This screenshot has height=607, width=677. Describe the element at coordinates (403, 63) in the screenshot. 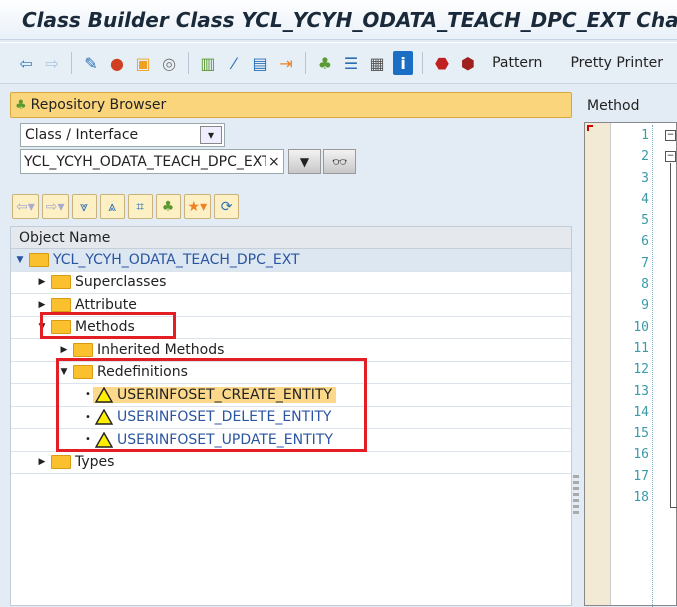

I see `info-icon: i` at that location.